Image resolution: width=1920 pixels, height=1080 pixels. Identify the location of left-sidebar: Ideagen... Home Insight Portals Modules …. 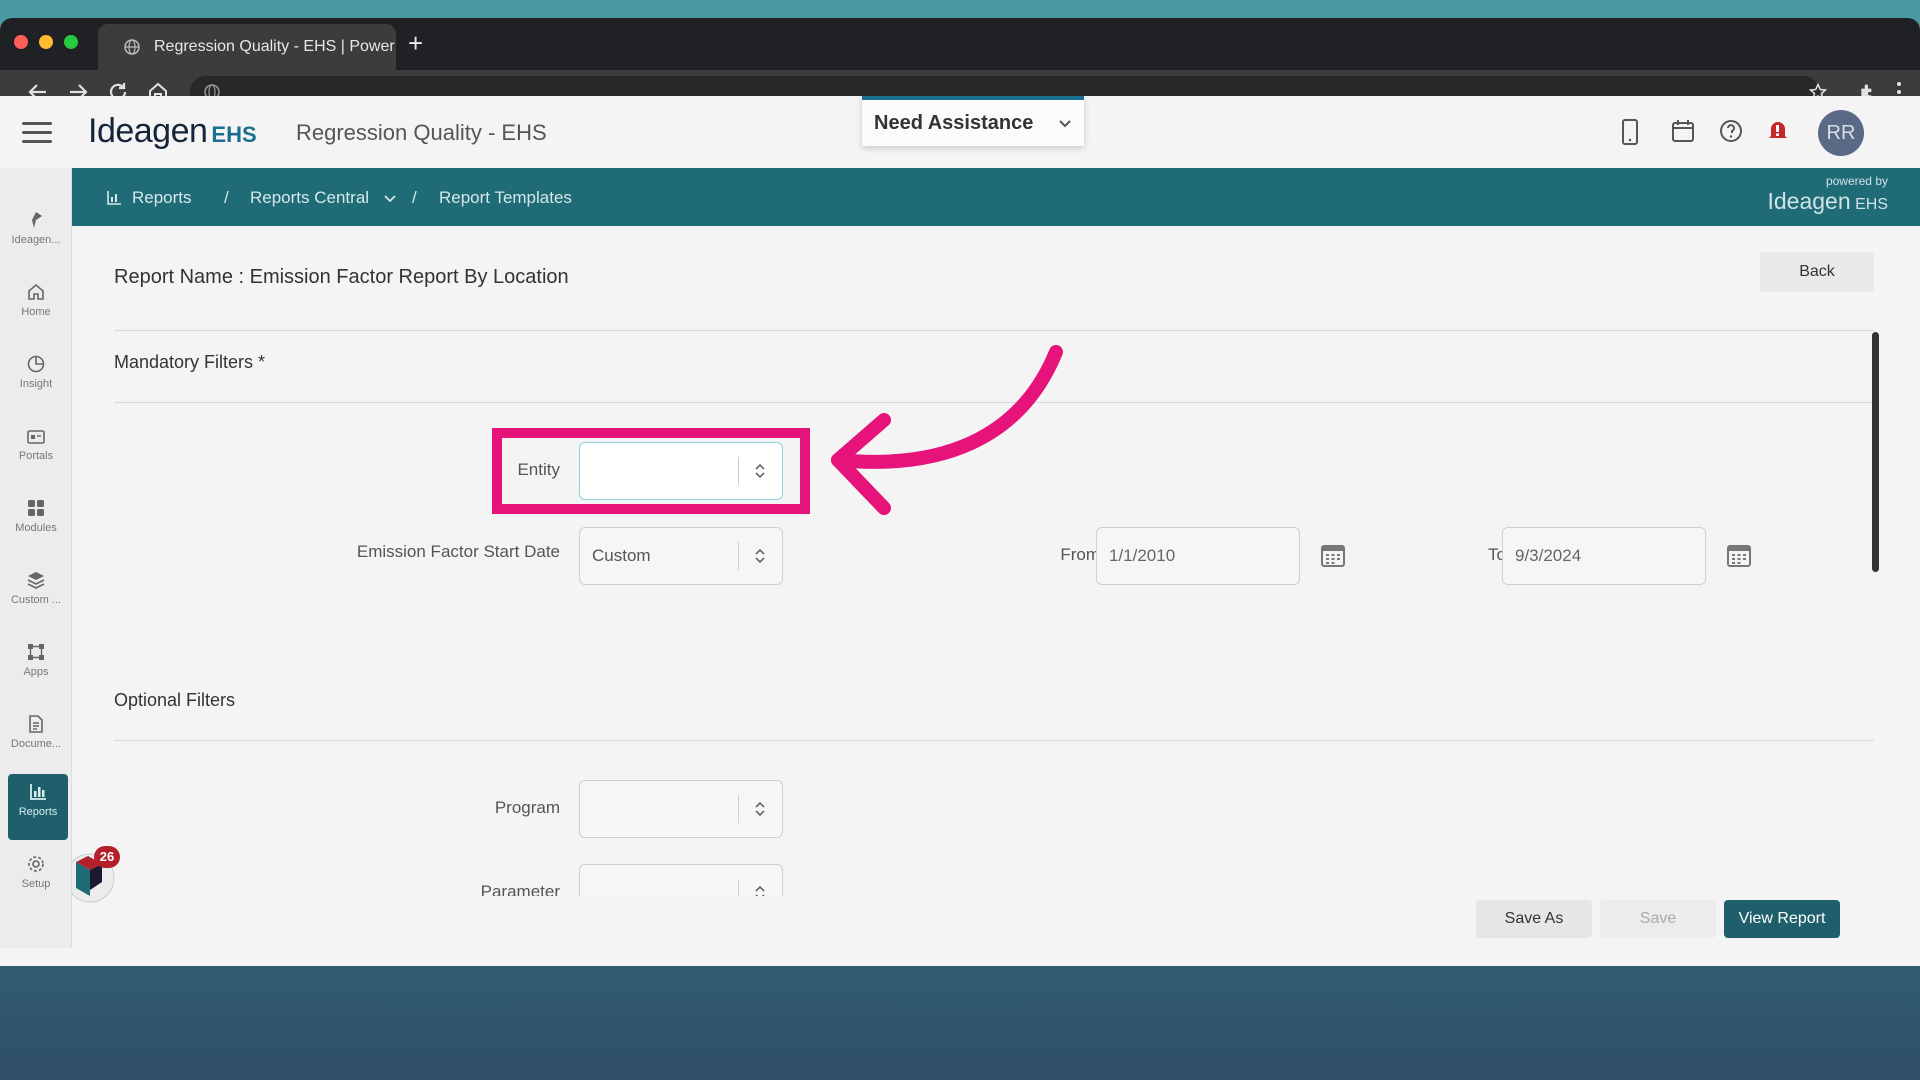
(36, 558).